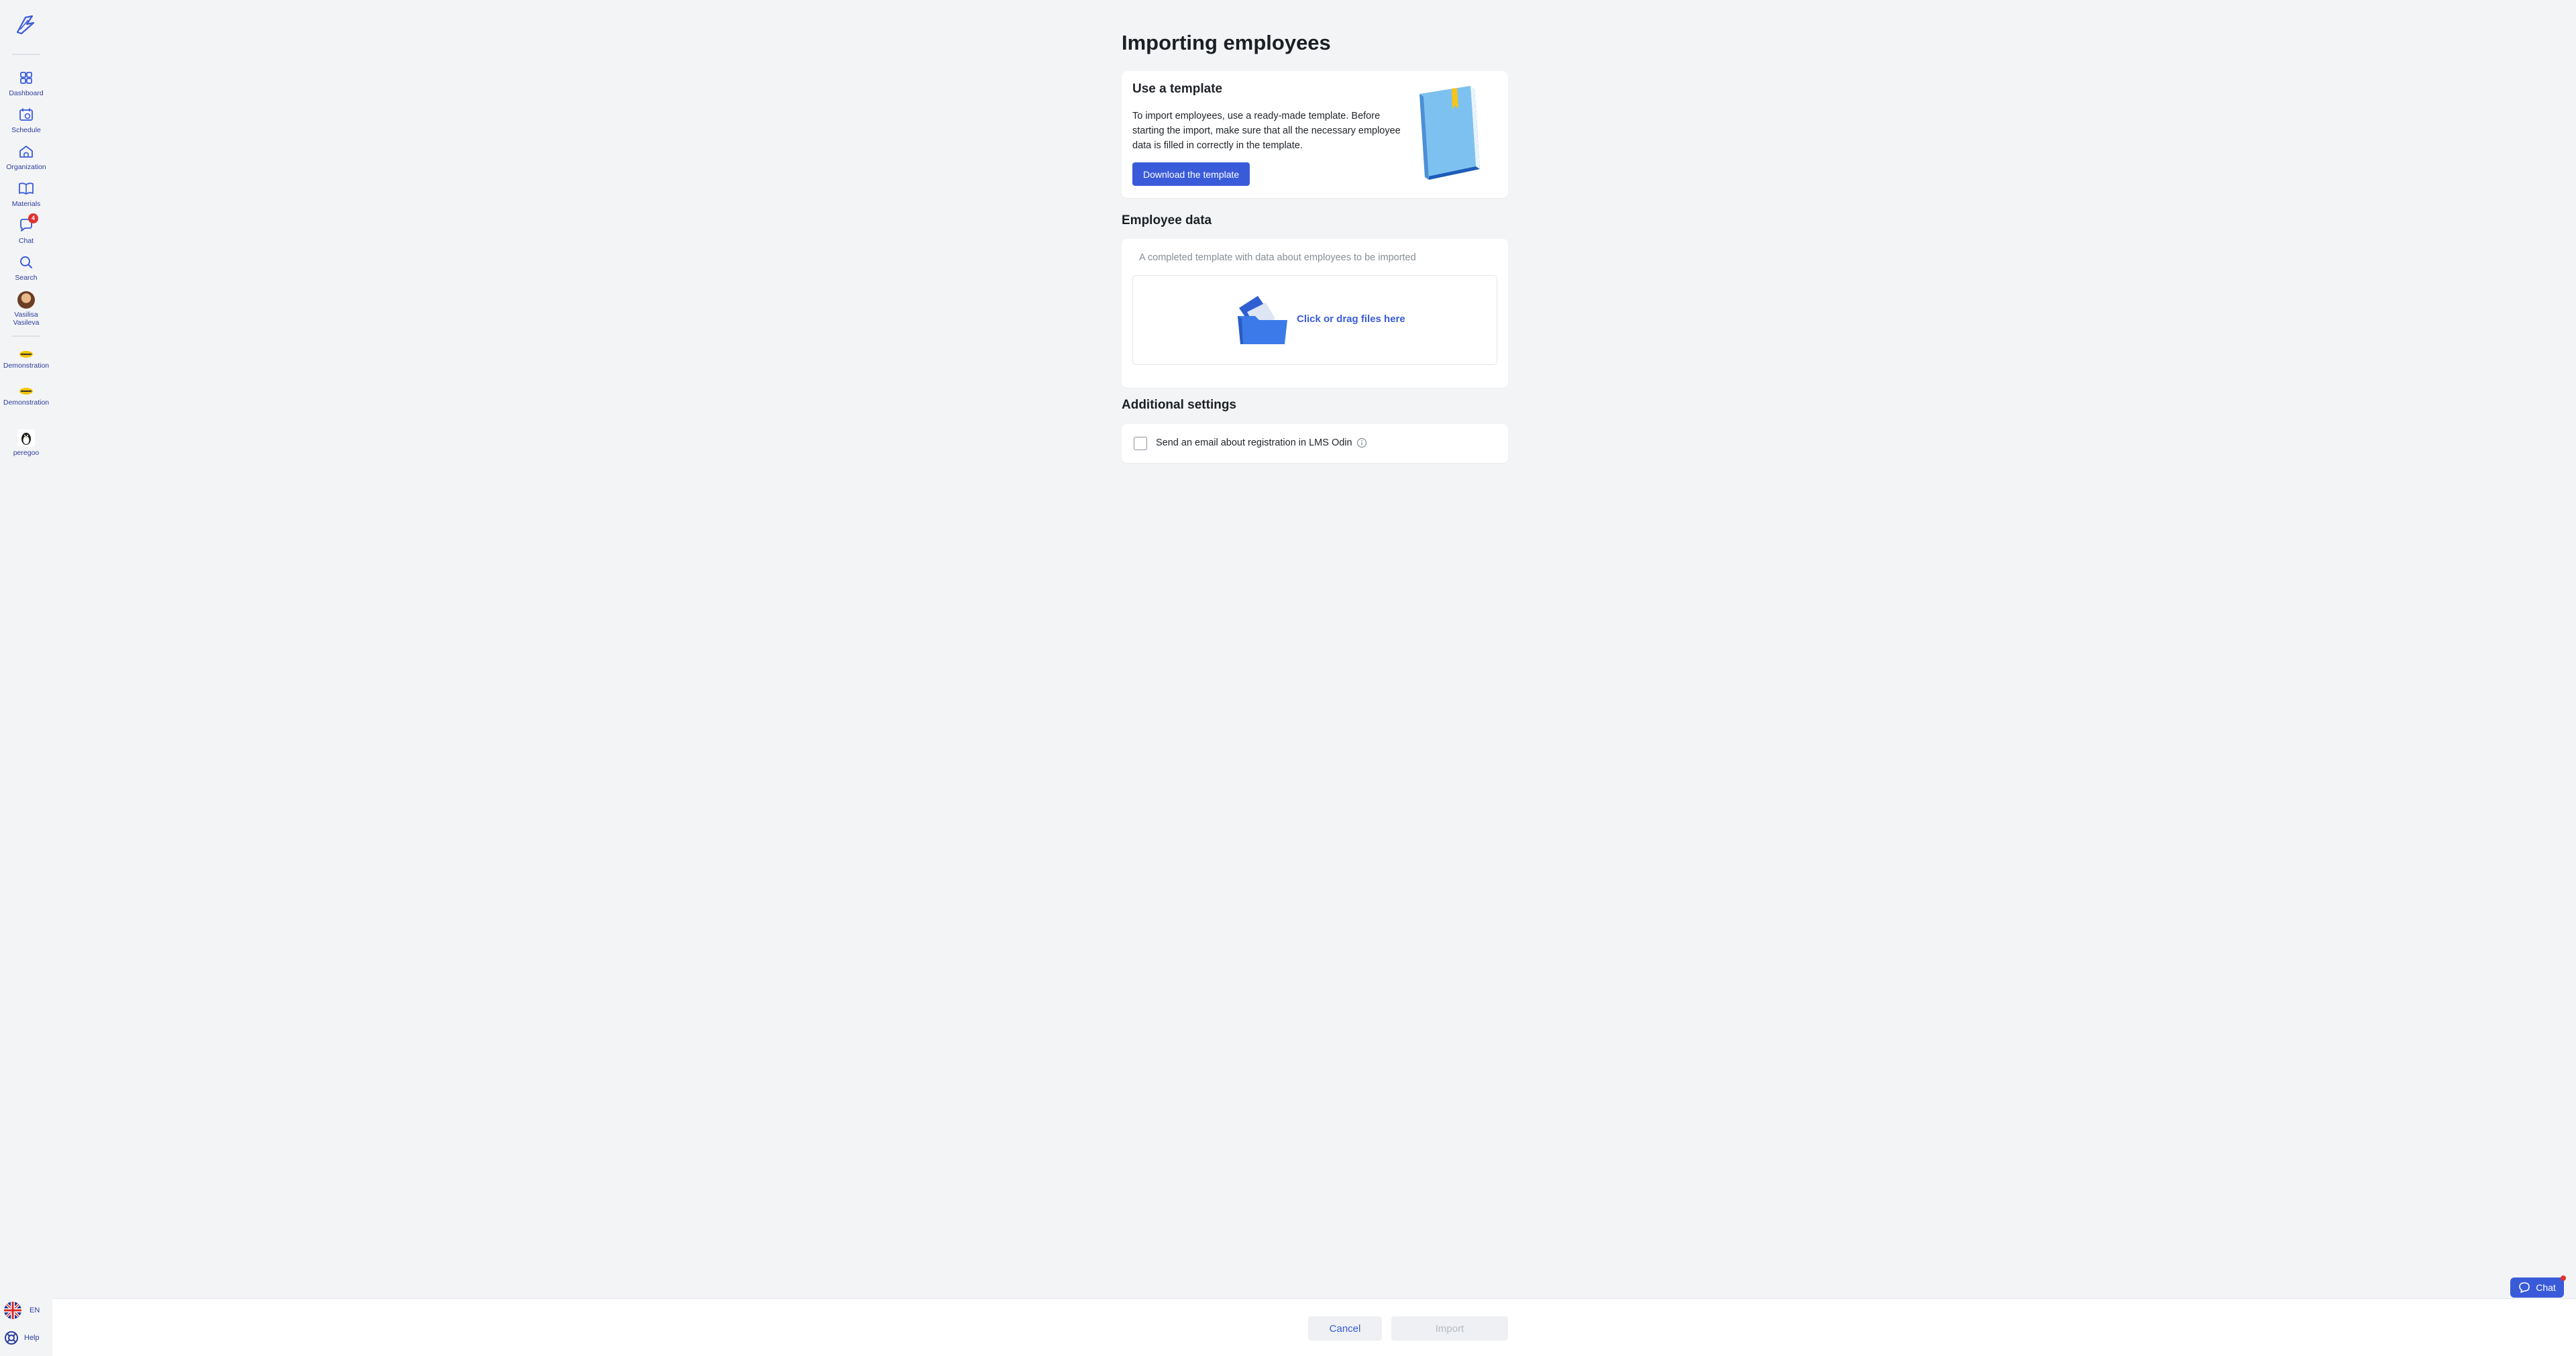 This screenshot has height=1356, width=2576. I want to click on sidebar-org-demonstration-2: Demonstration, so click(26, 396).